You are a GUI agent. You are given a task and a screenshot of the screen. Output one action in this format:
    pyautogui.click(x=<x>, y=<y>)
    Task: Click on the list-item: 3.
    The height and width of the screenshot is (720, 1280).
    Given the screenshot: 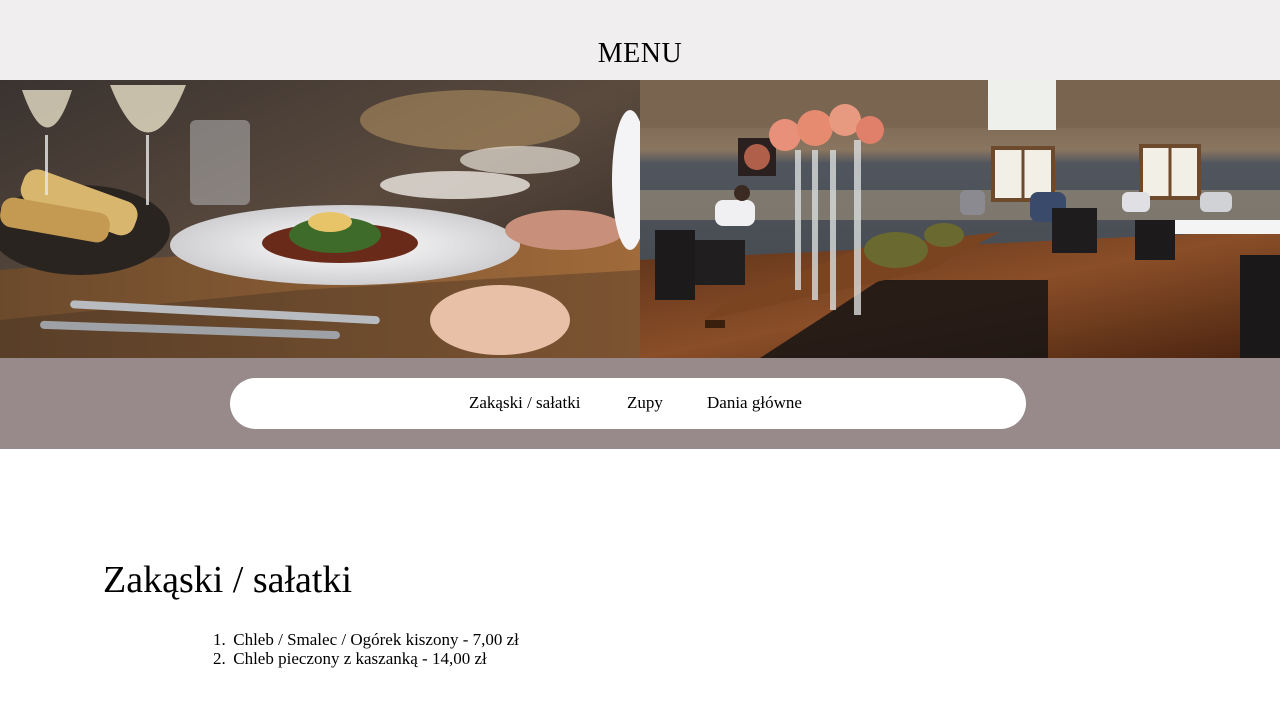 What is the action you would take?
    pyautogui.click(x=366, y=669)
    